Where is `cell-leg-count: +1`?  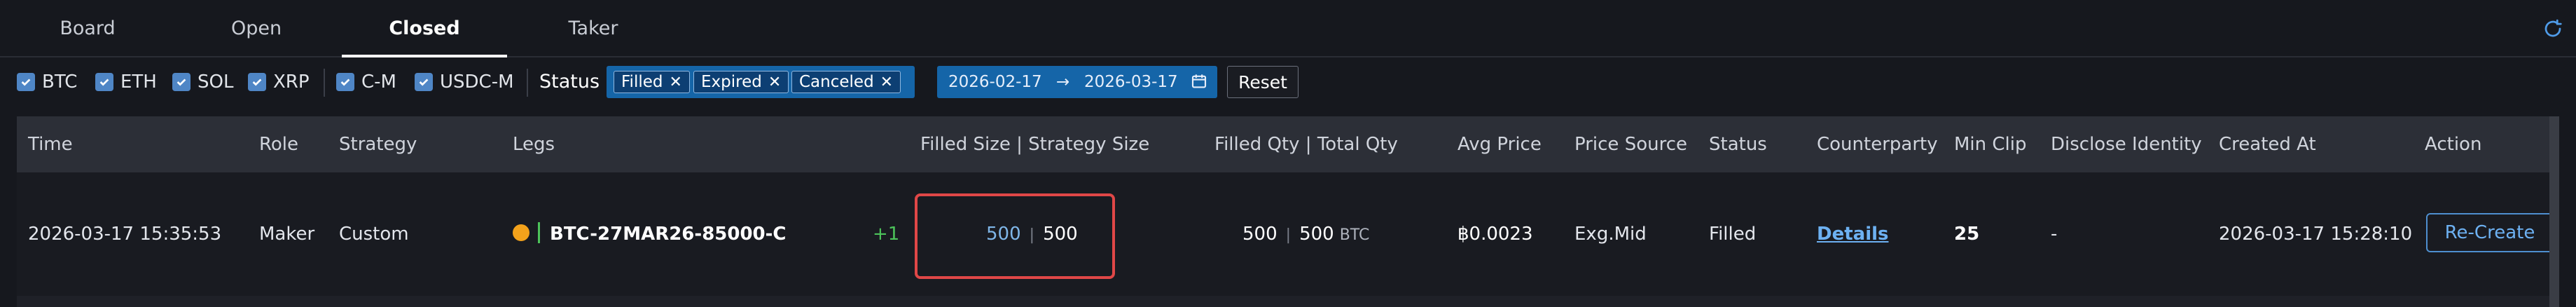 cell-leg-count: +1 is located at coordinates (886, 234).